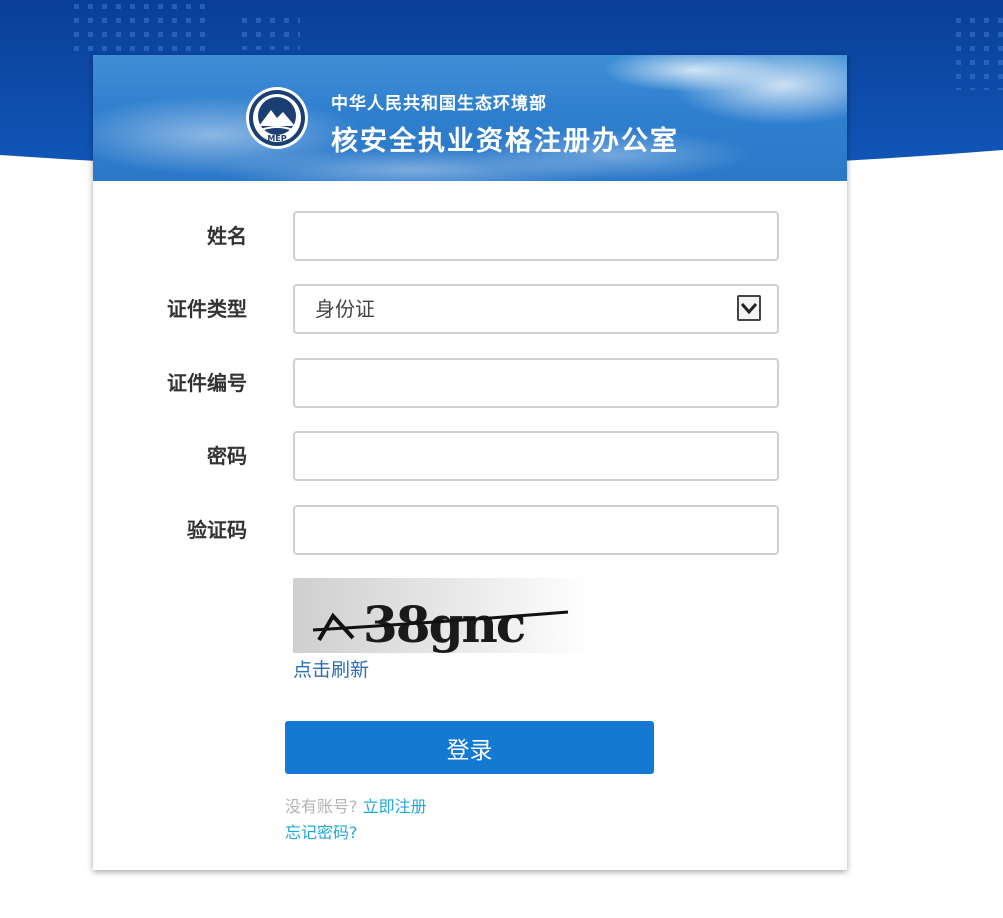  What do you see at coordinates (217, 530) in the screenshot?
I see `captcha-label: 验证码` at bounding box center [217, 530].